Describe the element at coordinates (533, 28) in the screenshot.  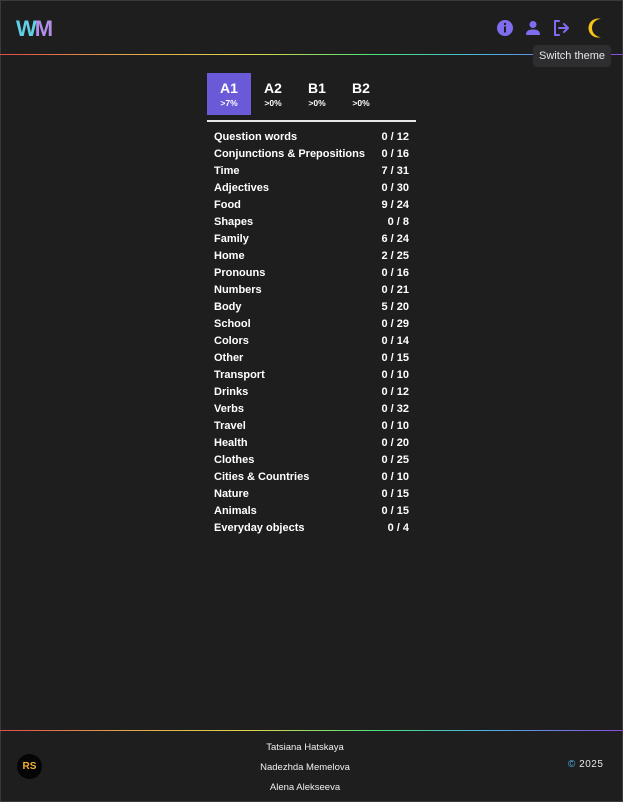
I see `user-icon` at that location.